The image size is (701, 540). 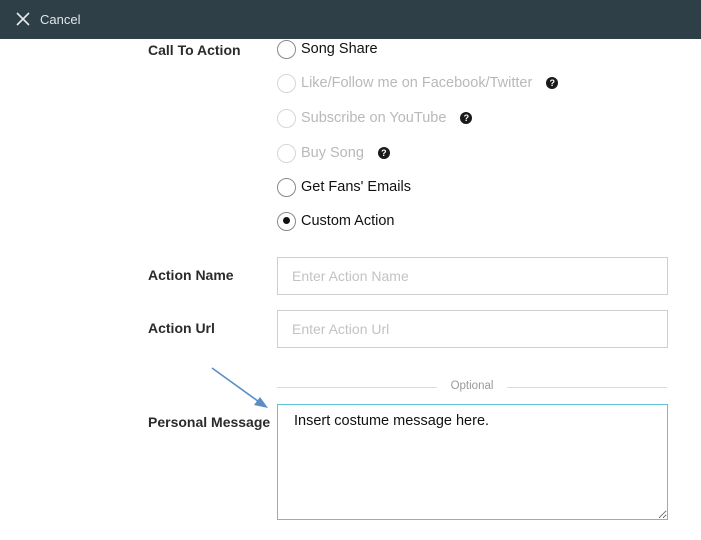 What do you see at coordinates (239, 387) in the screenshot?
I see `annotation-arrow-icon` at bounding box center [239, 387].